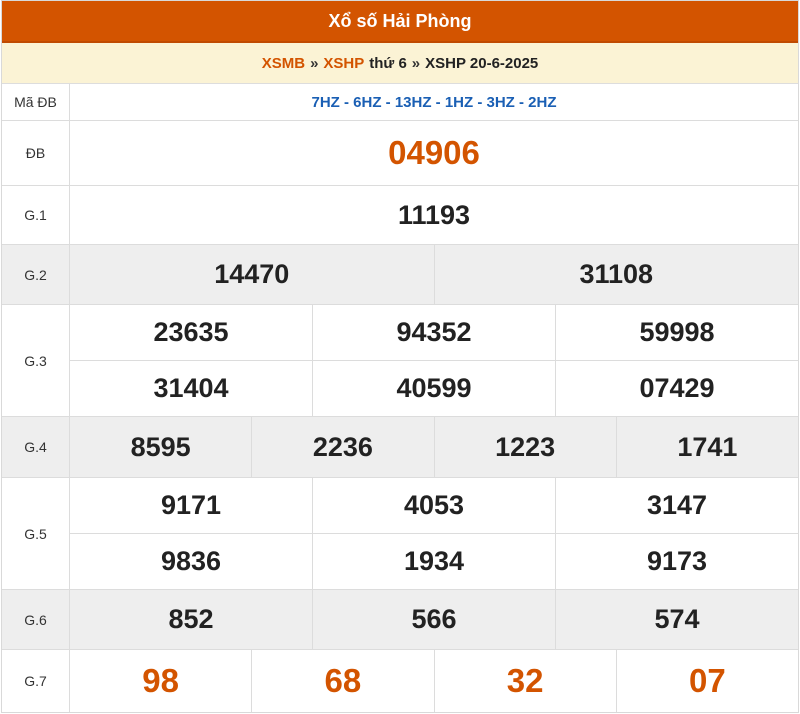 The image size is (800, 714). I want to click on prize-label: G.1, so click(36, 215).